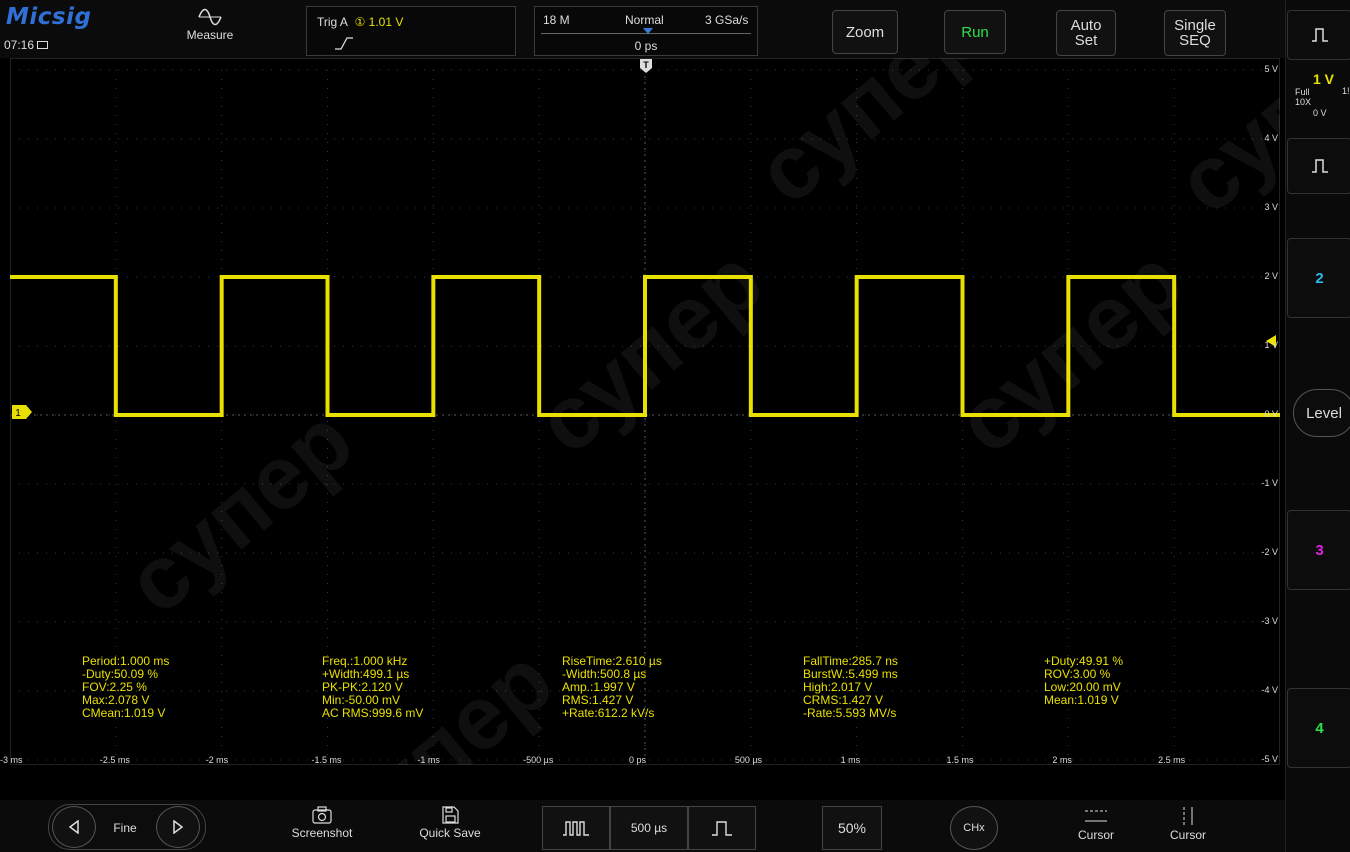  What do you see at coordinates (865, 32) in the screenshot?
I see `zoom-button: Zoom` at bounding box center [865, 32].